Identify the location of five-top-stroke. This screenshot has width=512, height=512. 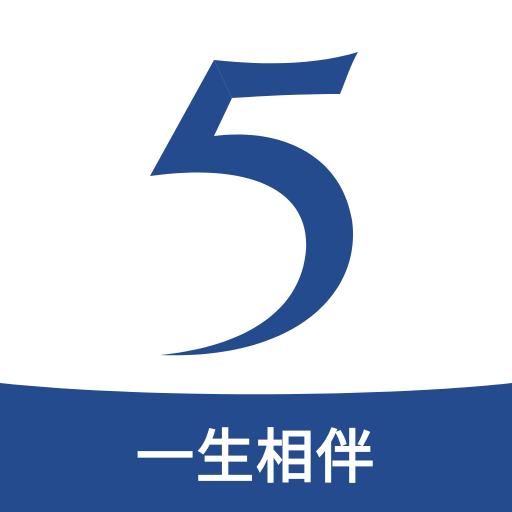
(286, 75).